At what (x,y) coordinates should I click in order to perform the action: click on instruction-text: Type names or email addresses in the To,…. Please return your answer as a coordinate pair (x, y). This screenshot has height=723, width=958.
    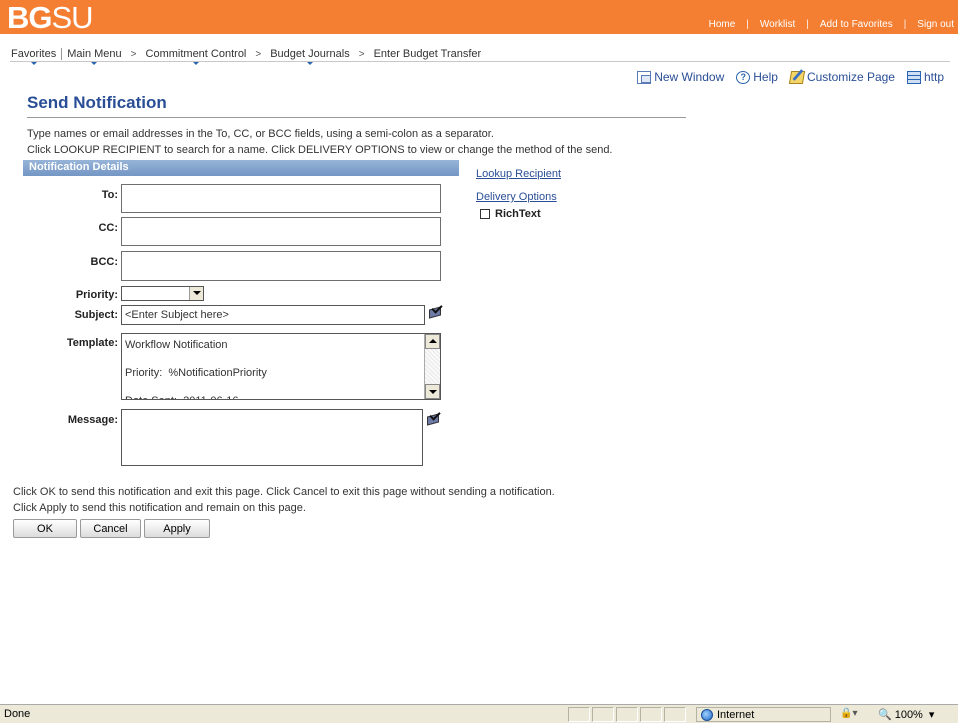
    Looking at the image, I should click on (260, 134).